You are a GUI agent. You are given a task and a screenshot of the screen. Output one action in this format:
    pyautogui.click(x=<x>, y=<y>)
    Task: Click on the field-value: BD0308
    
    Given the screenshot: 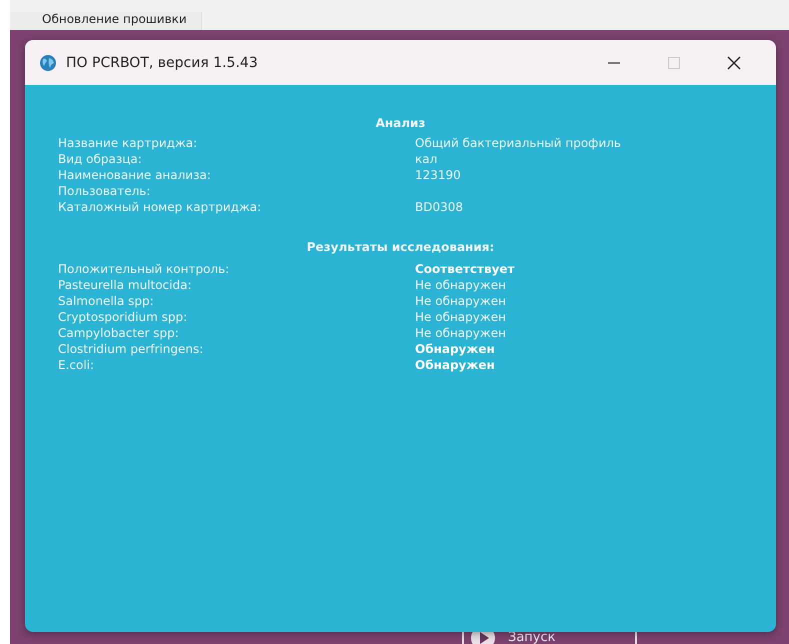 What is the action you would take?
    pyautogui.click(x=439, y=207)
    